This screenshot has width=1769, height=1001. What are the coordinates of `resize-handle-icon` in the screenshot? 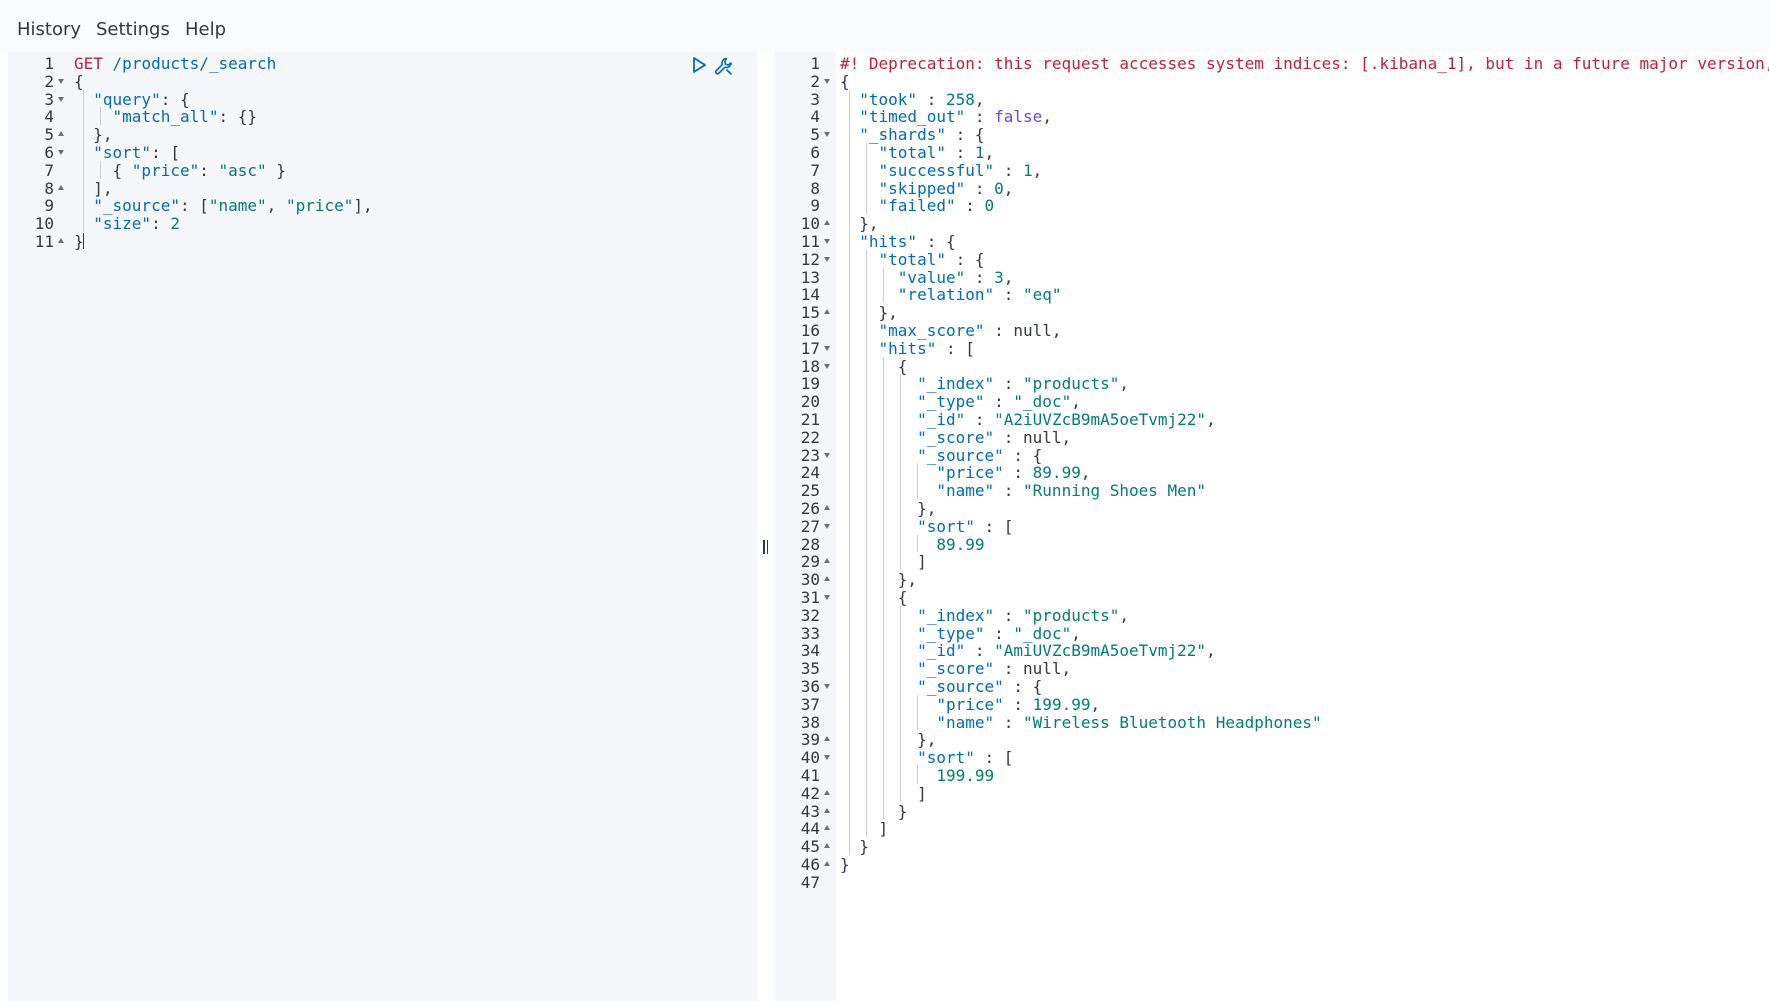 It's located at (765, 547).